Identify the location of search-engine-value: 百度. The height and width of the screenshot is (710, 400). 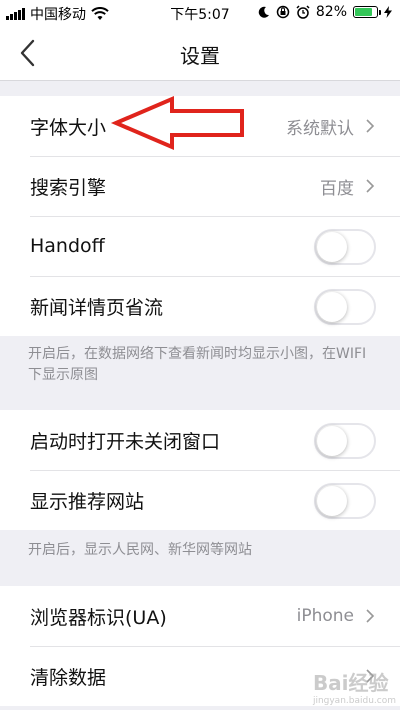
(337, 188).